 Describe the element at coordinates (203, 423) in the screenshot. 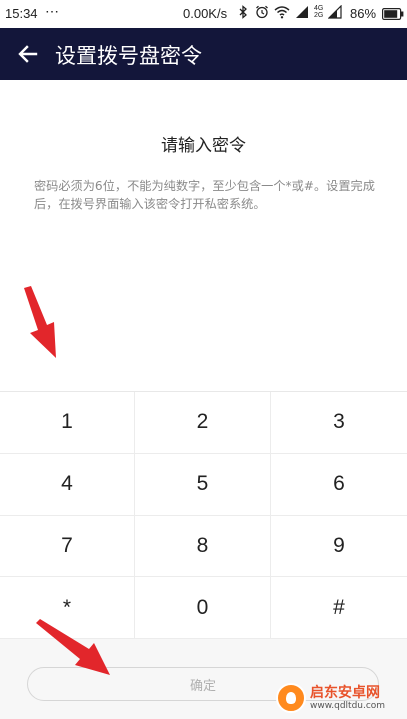

I see `key-2: 2` at that location.